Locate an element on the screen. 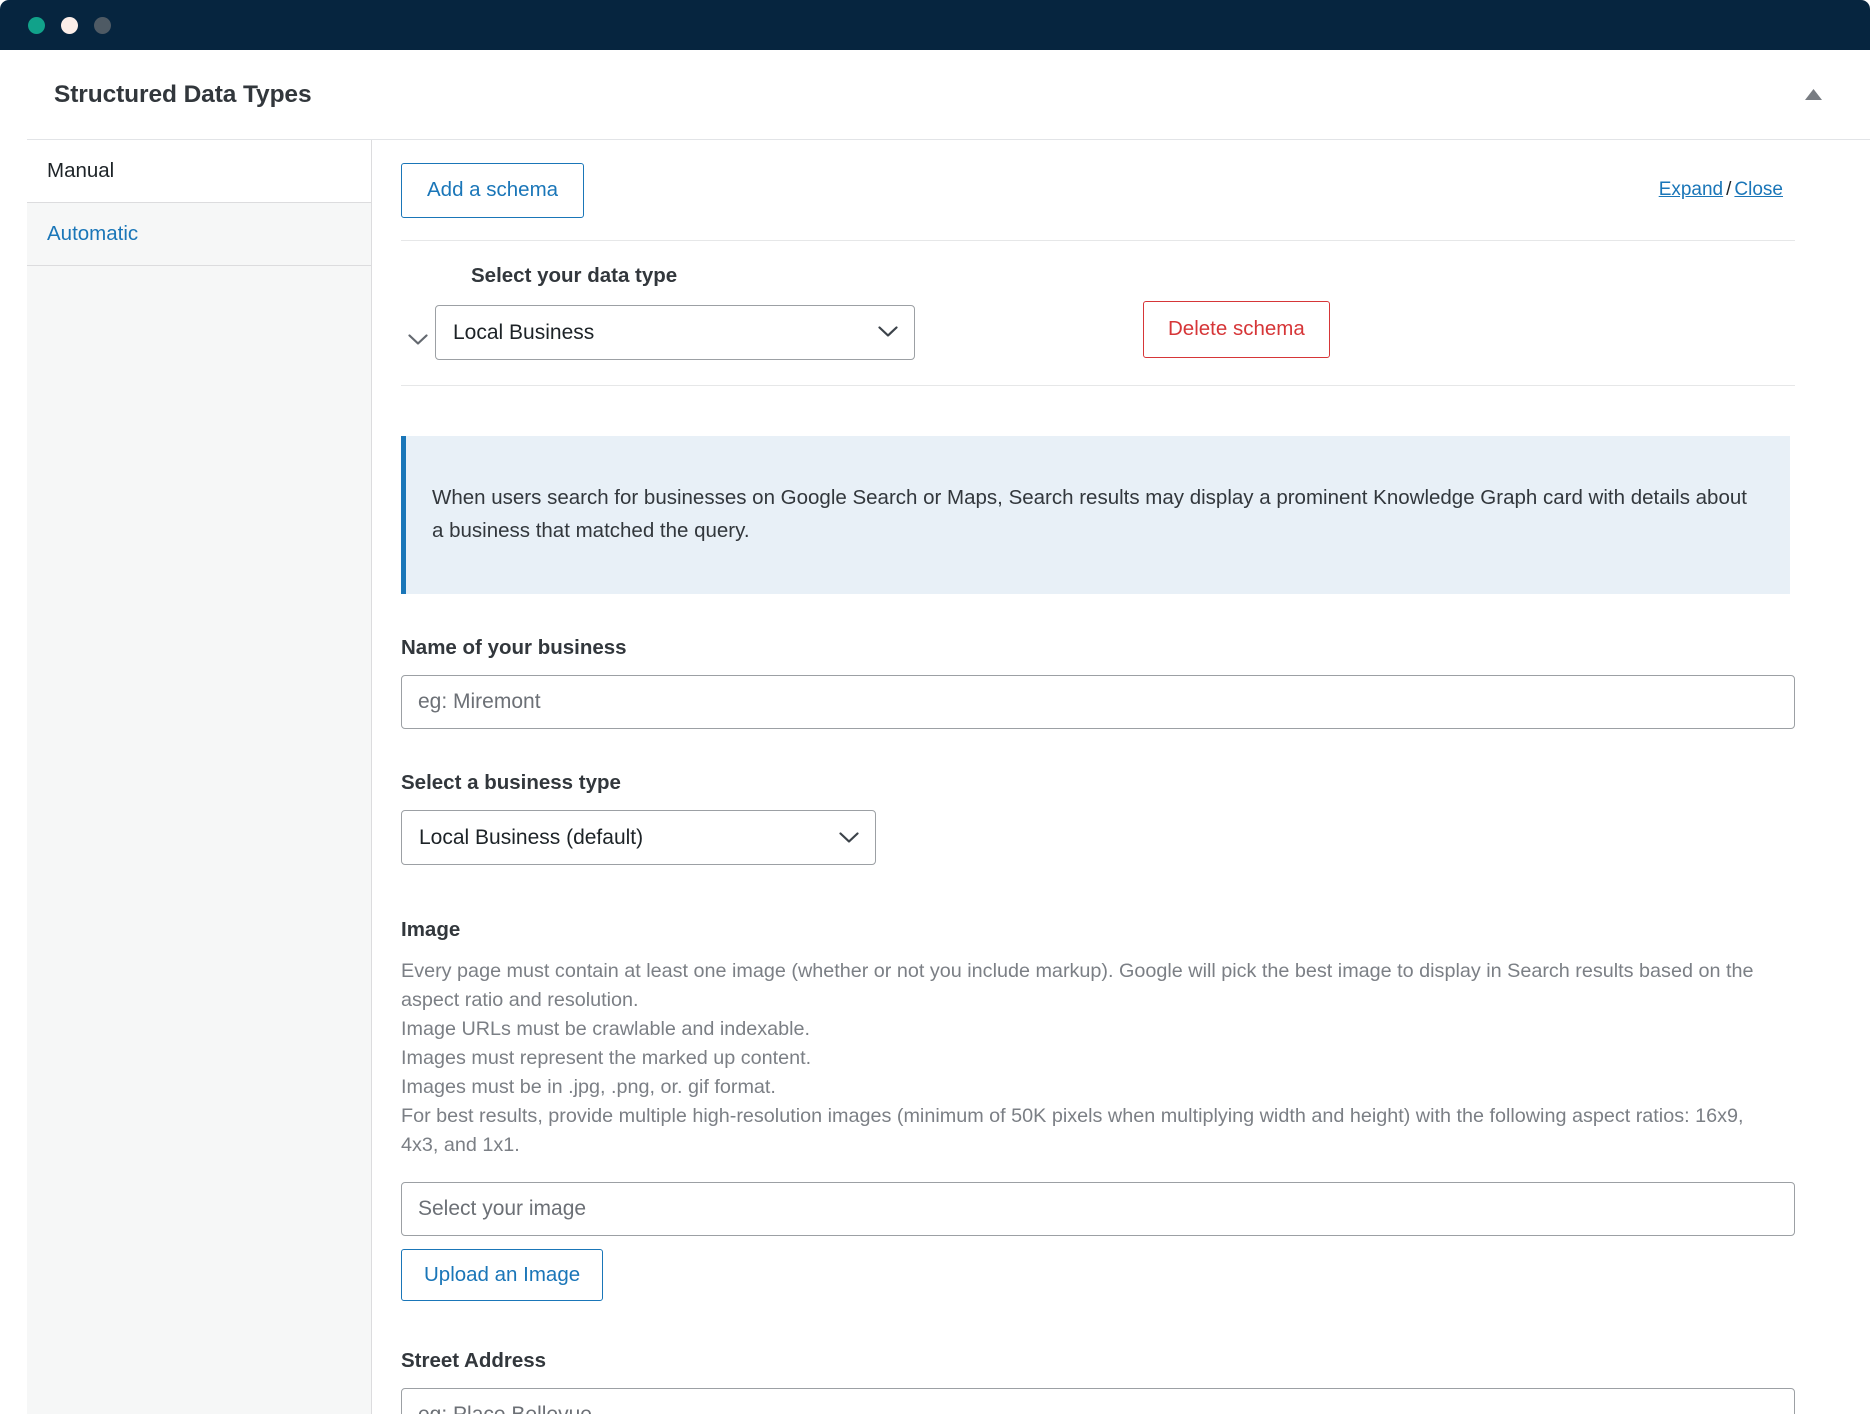 The height and width of the screenshot is (1414, 1870). street-address-group: Street Address is located at coordinates (1098, 1381).